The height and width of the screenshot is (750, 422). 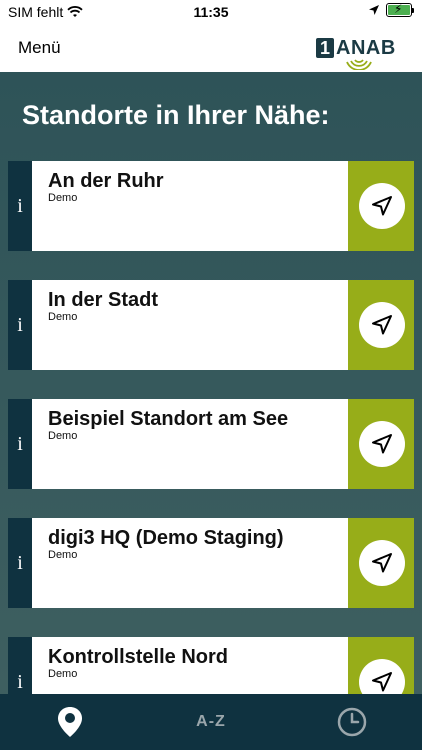 I want to click on location-name: digi3 HQ (Demo Staging), so click(x=166, y=538).